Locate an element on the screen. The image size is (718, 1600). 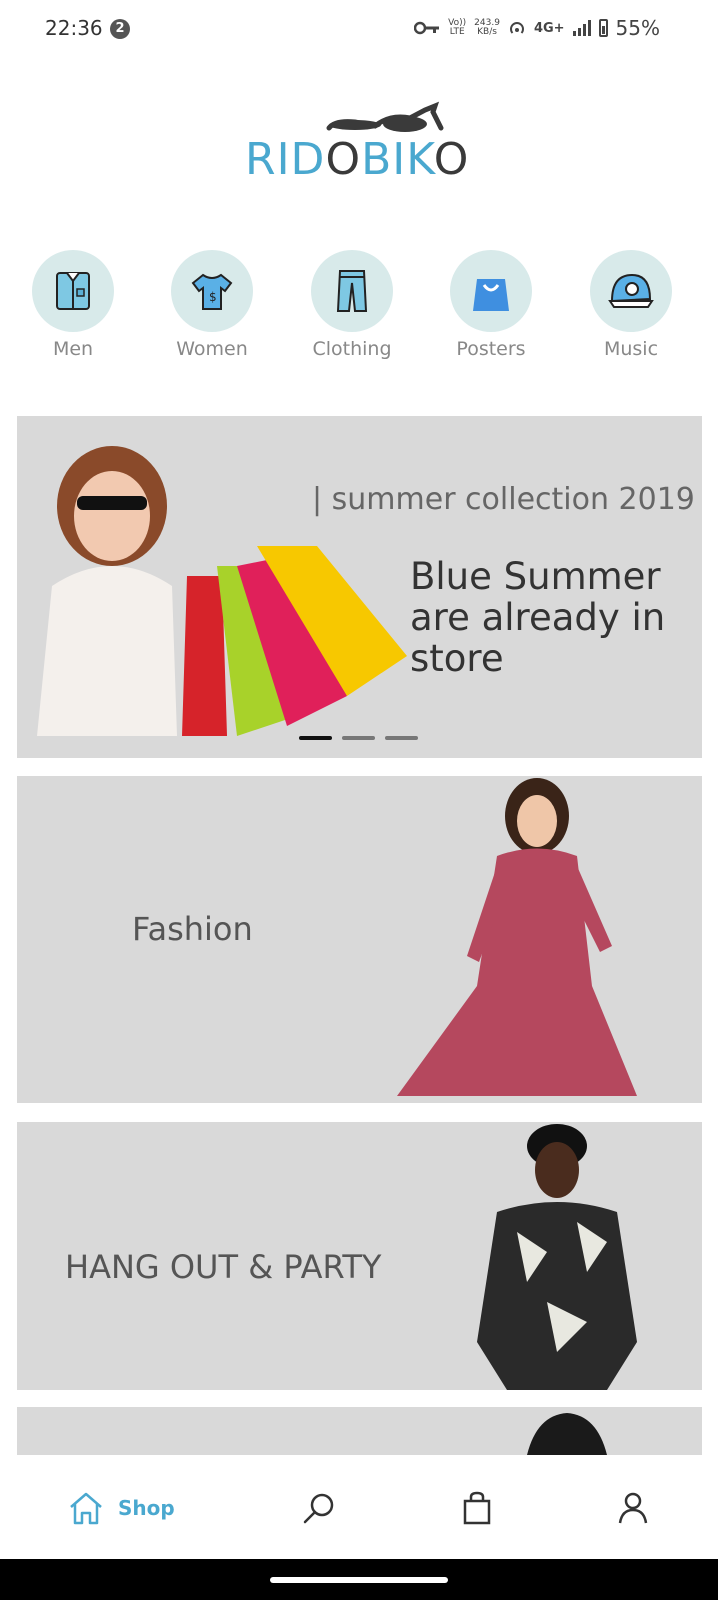
category-label: Men is located at coordinates (73, 349).